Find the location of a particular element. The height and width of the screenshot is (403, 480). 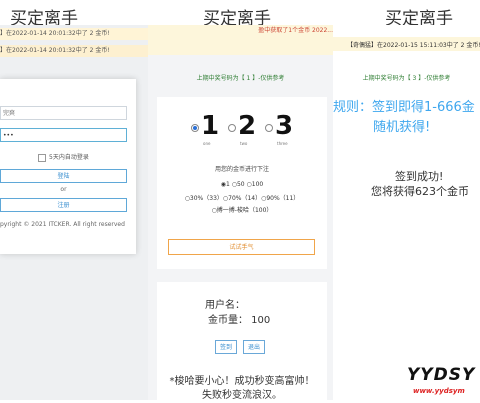

bet-amount-options: ◉1 ○50 ○100 is located at coordinates (242, 184).